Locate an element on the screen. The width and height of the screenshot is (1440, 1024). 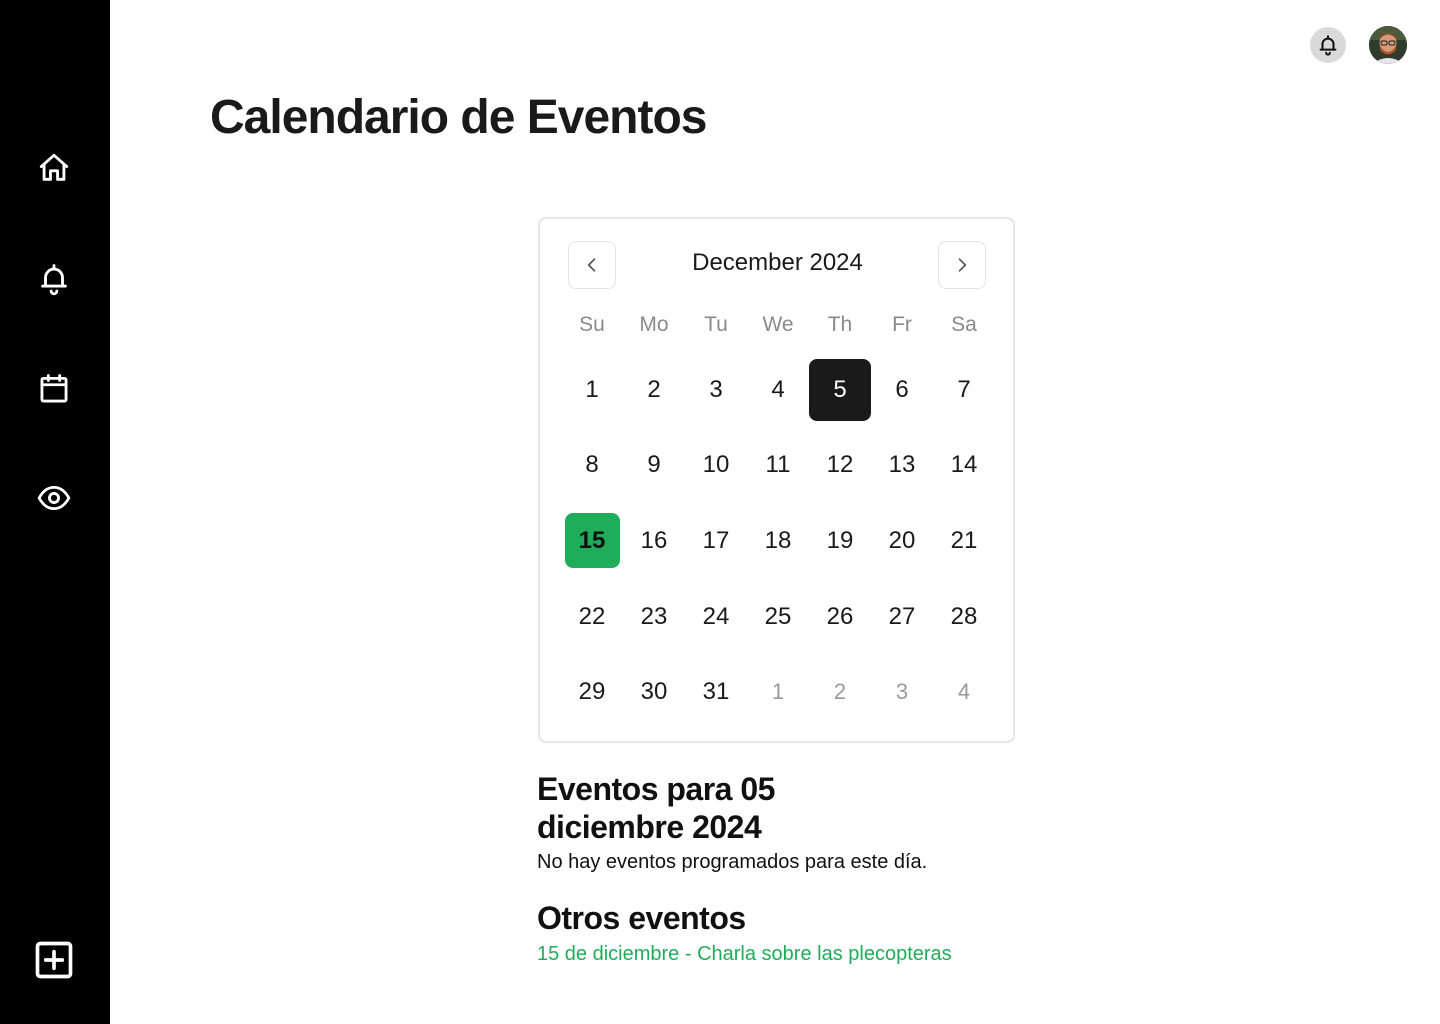
weekday-label: Th is located at coordinates (840, 324).